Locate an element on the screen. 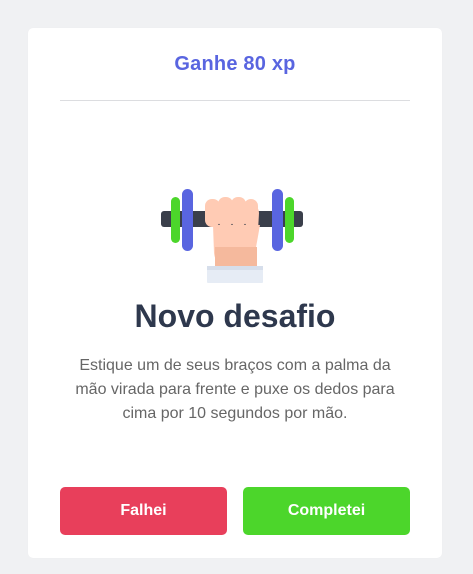 Image resolution: width=473 pixels, height=574 pixels. xp-reward-label: Ganhe 80 xp is located at coordinates (235, 63).